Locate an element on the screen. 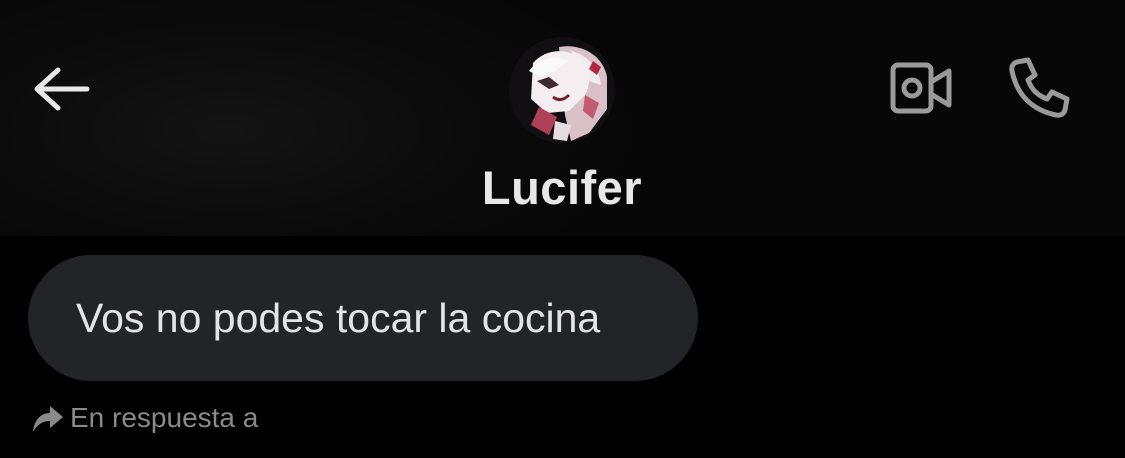 The height and width of the screenshot is (458, 1125). back-button is located at coordinates (61, 89).